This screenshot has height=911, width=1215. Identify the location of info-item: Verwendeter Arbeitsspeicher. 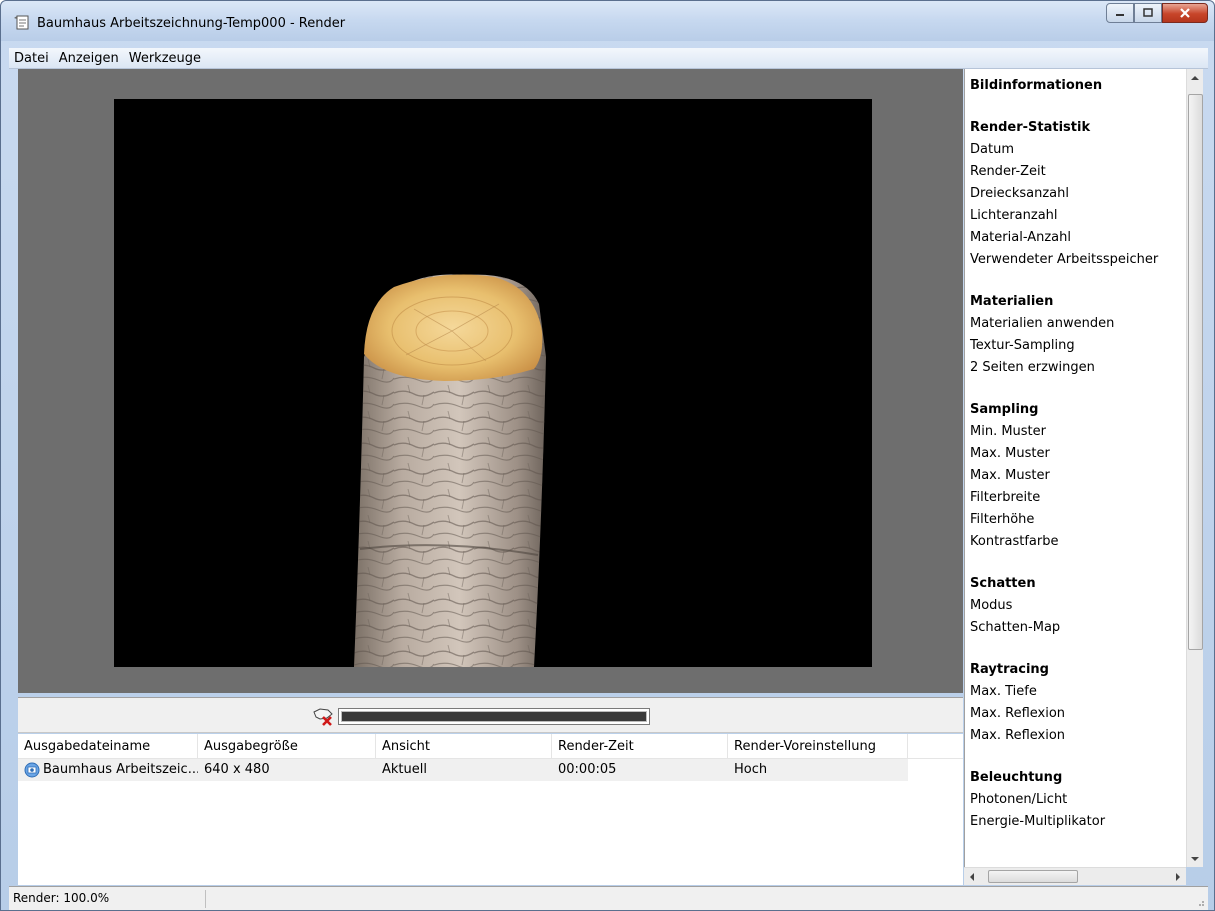
(1064, 259).